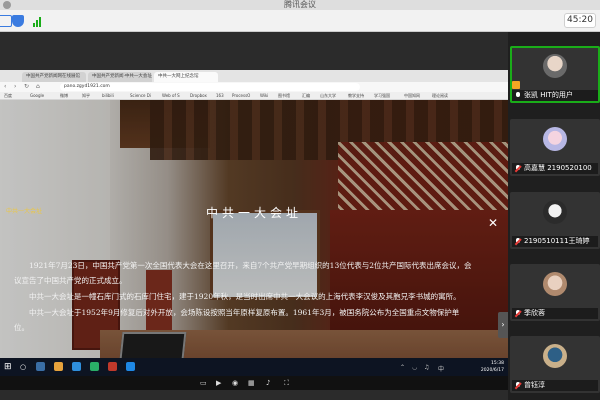 Image resolution: width=600 pixels, height=400 pixels. I want to click on network-icon: ◡, so click(414, 367).